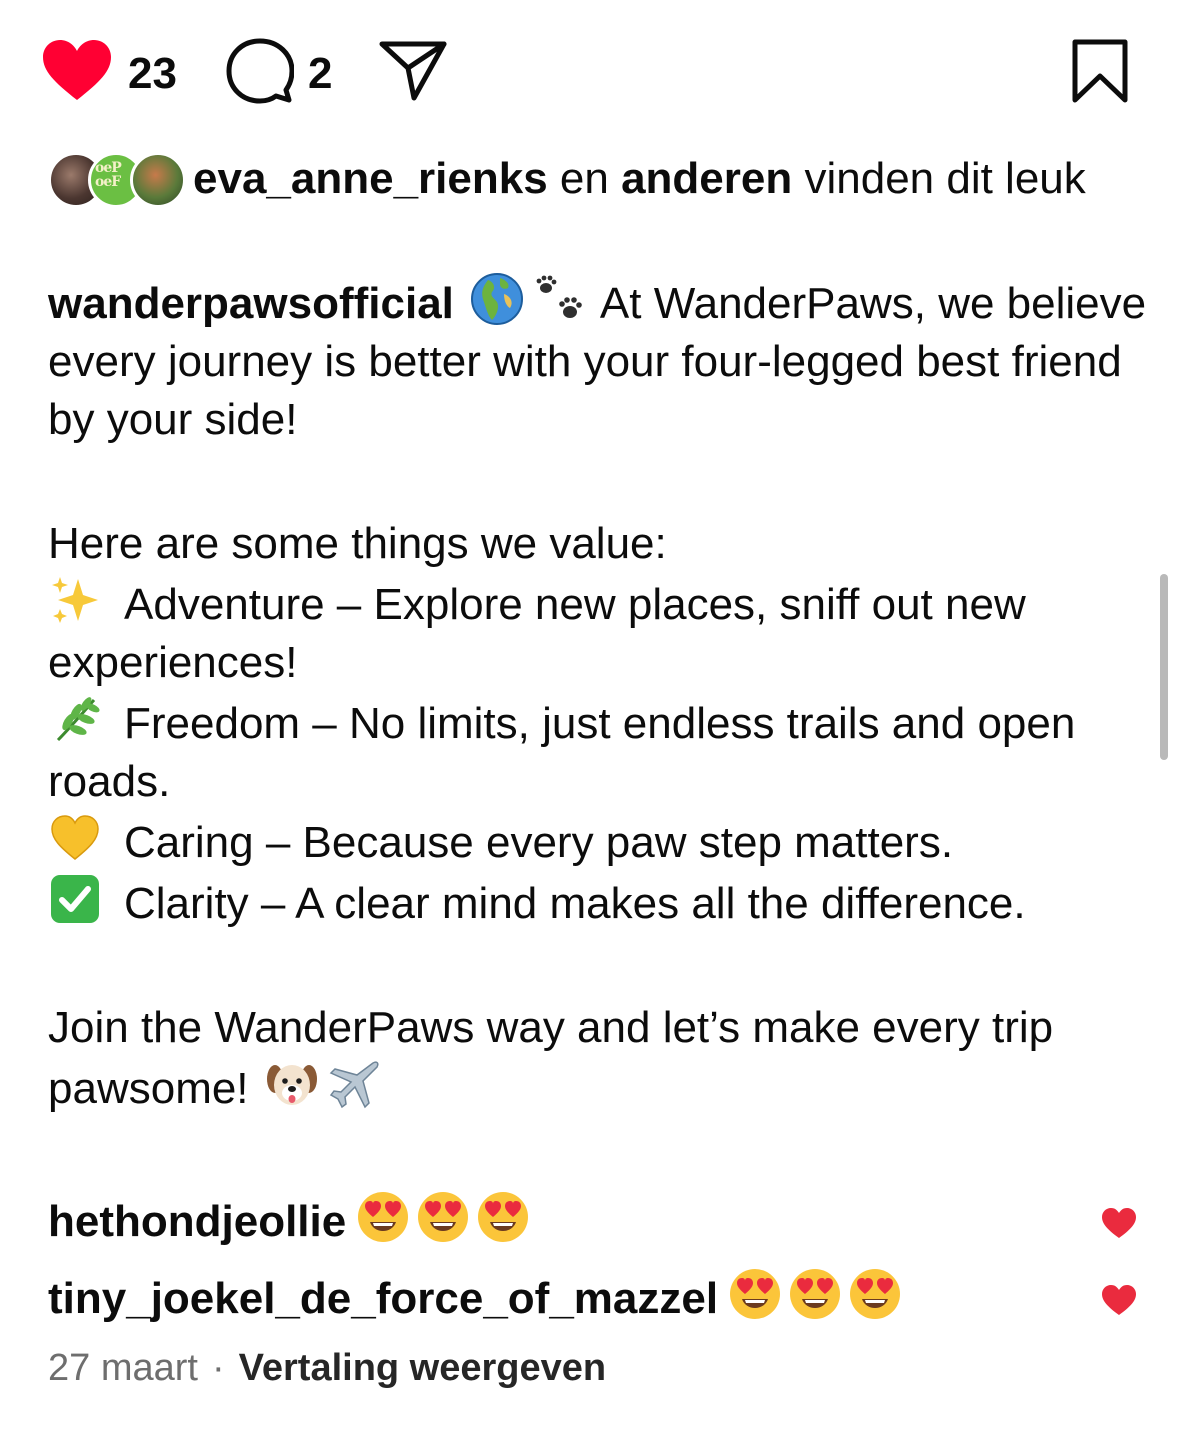 This screenshot has height=1434, width=1179. I want to click on likes-connector: en, so click(584, 178).